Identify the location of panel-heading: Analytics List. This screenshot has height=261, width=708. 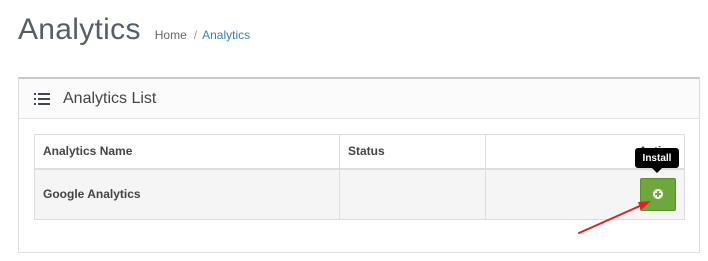
(359, 99).